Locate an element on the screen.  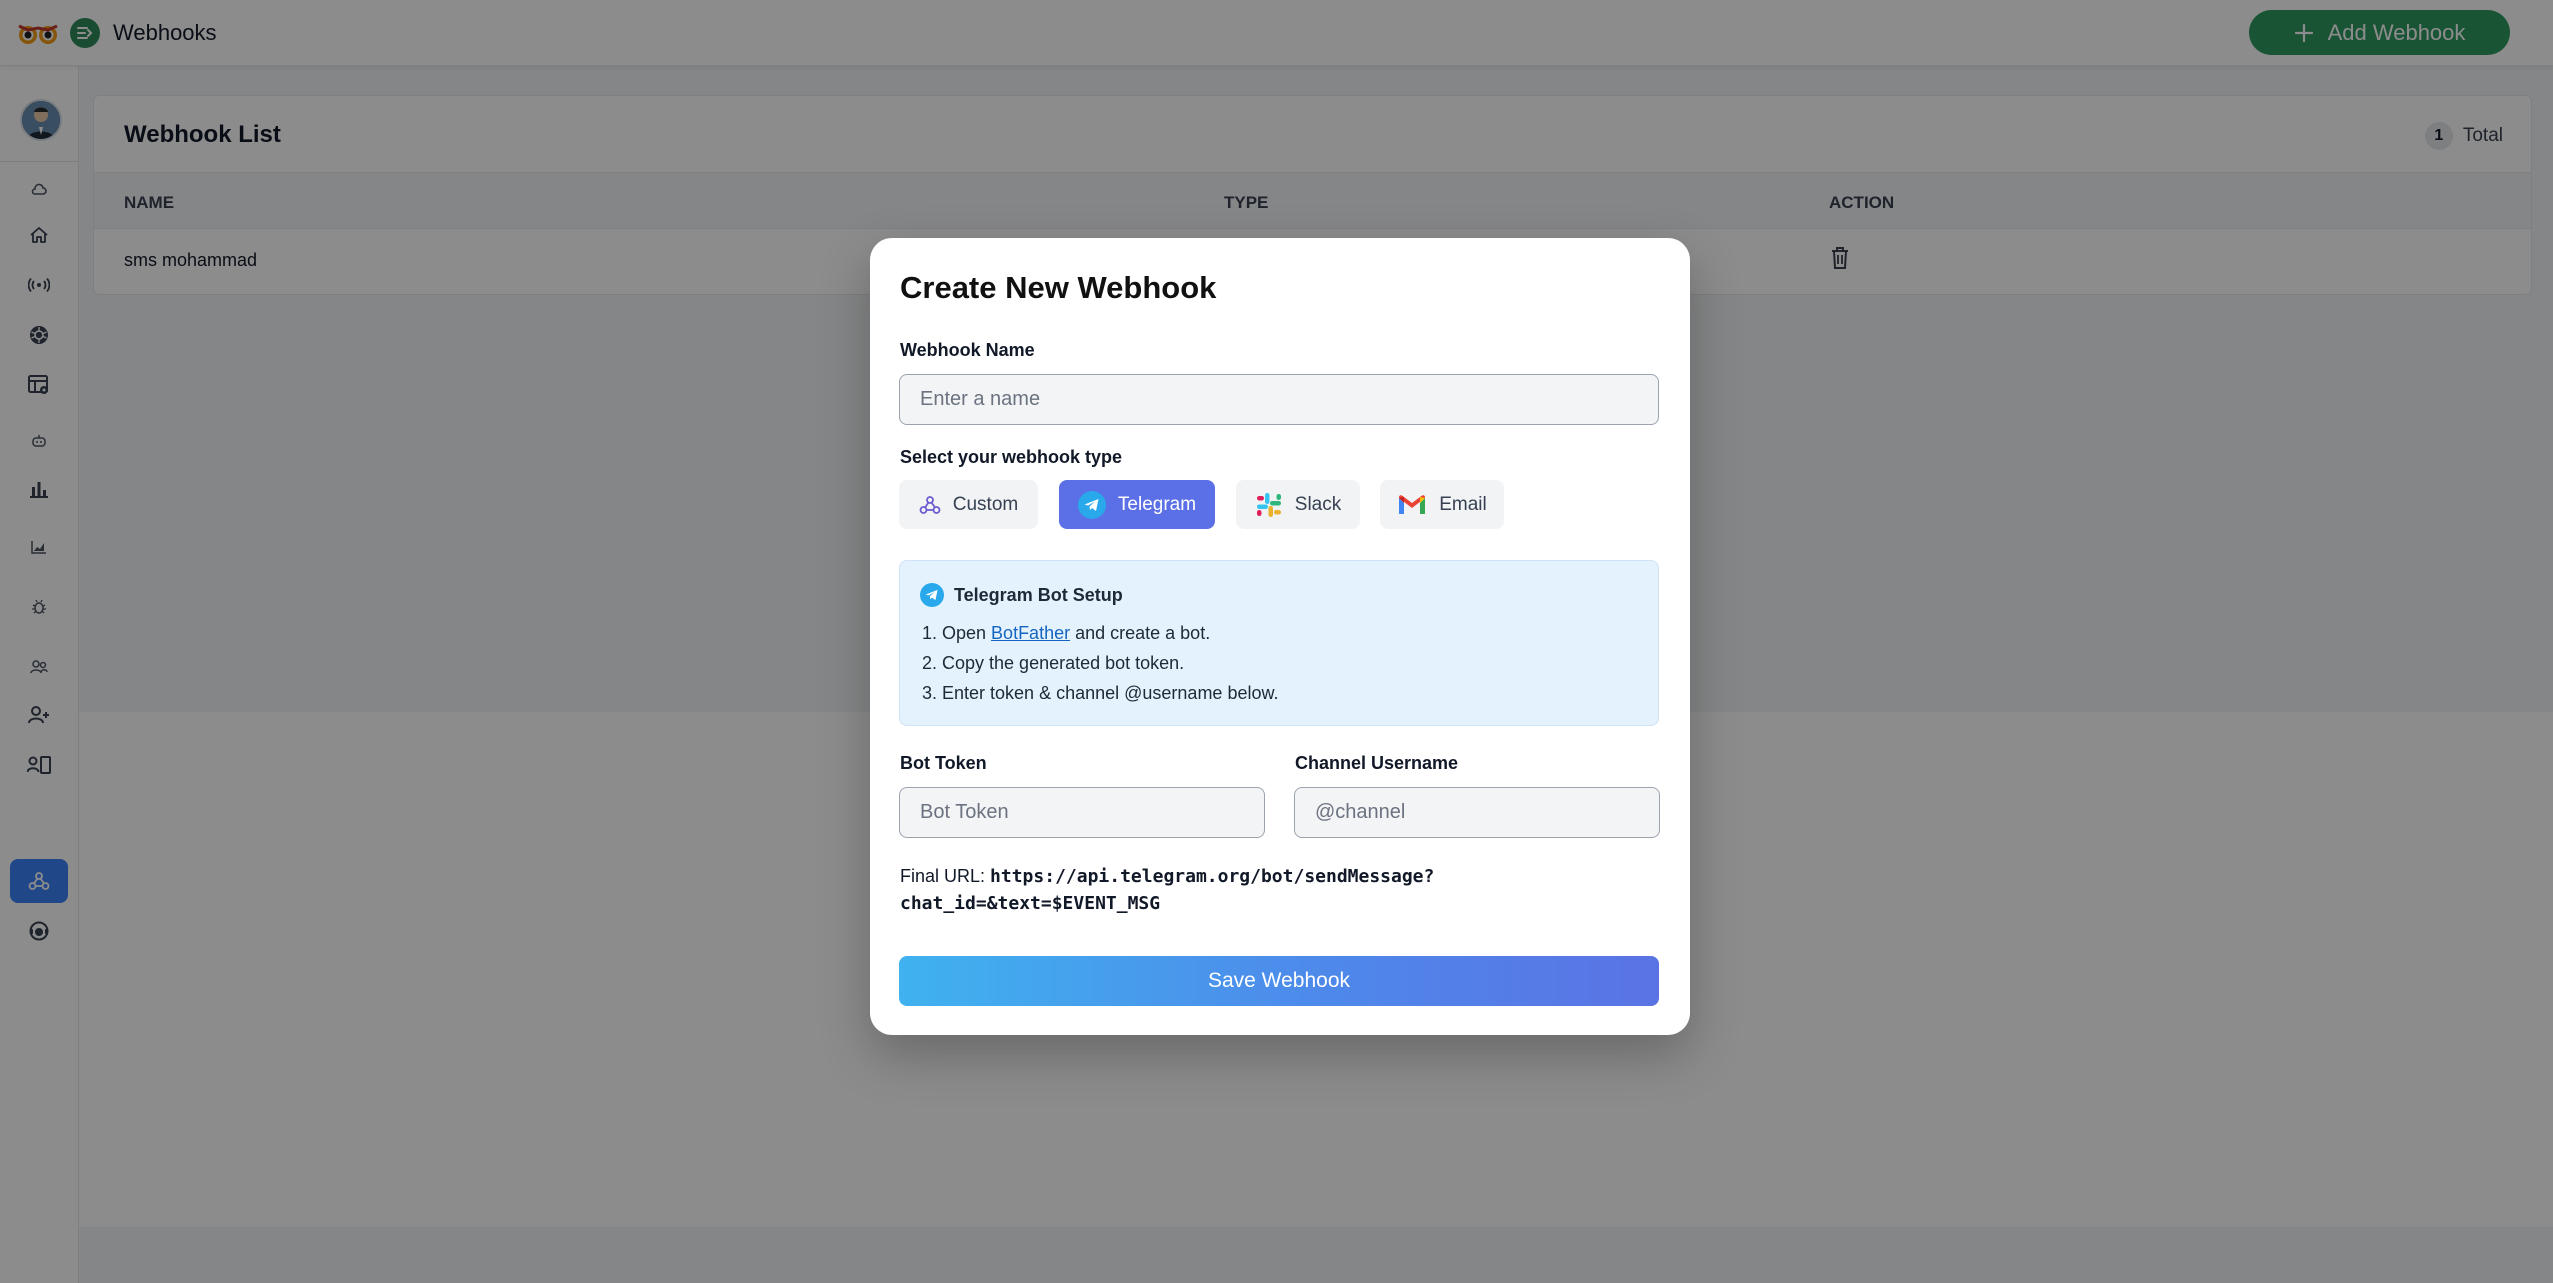
bot-token-input is located at coordinates (1082, 812).